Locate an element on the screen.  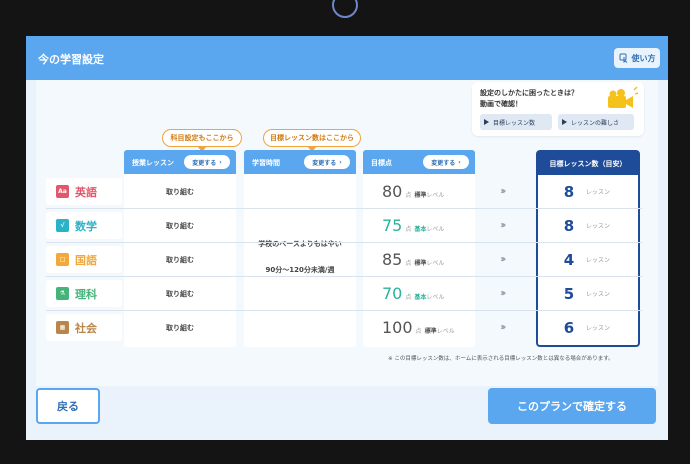
subject-name: 国語 is located at coordinates (86, 260).